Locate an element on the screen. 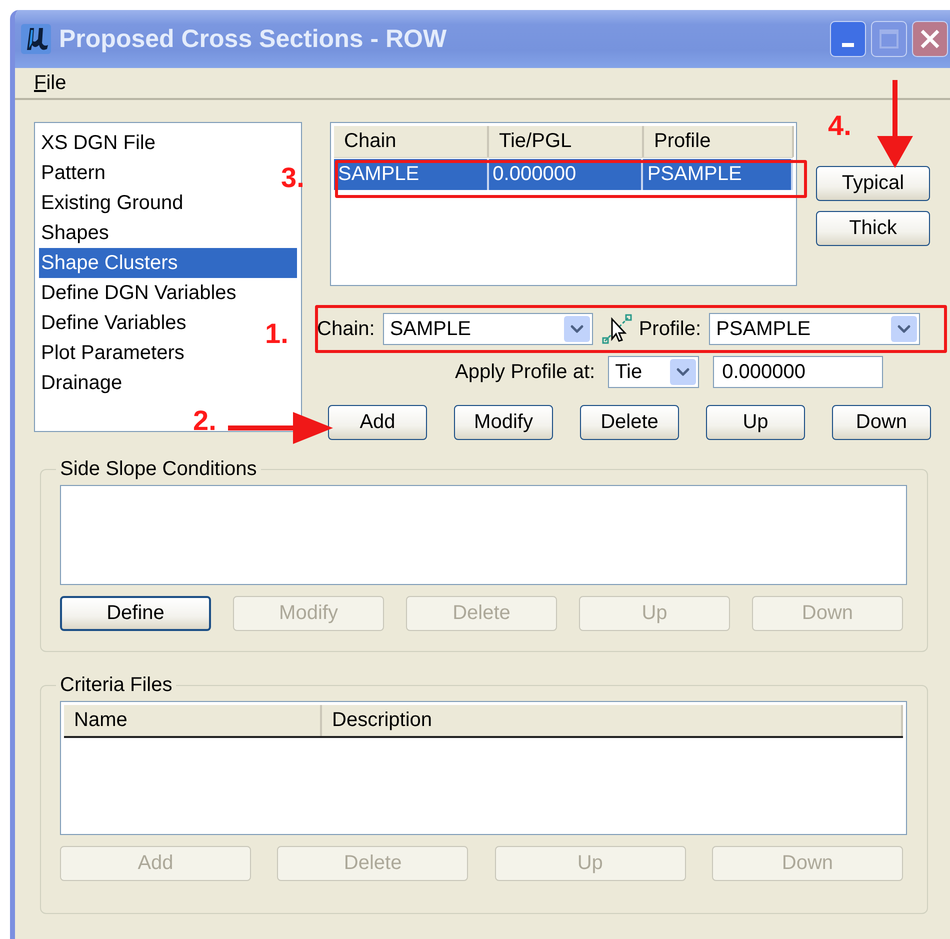 The width and height of the screenshot is (950, 939). list-item: Drainage is located at coordinates (80, 383).